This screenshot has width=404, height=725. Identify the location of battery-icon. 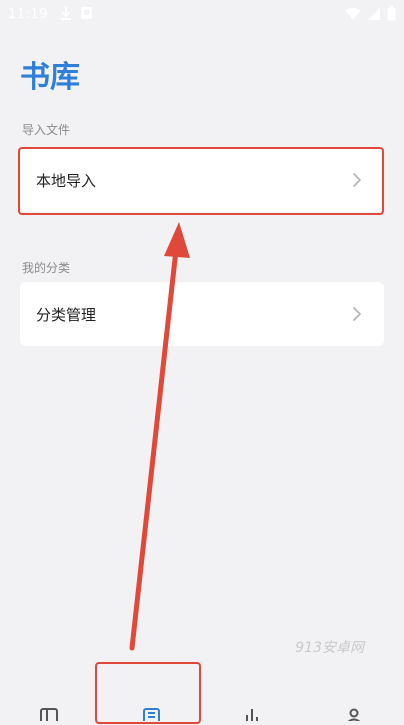
(391, 13).